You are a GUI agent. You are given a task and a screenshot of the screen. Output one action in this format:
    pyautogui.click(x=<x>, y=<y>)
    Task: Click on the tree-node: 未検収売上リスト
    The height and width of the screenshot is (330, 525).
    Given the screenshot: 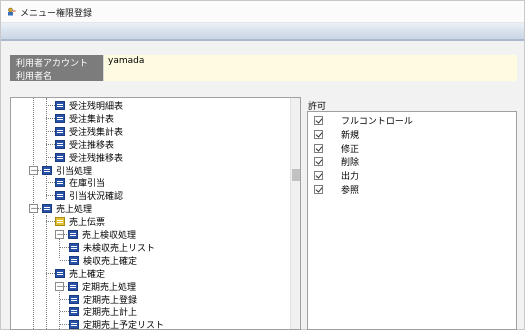 What is the action you would take?
    pyautogui.click(x=150, y=247)
    